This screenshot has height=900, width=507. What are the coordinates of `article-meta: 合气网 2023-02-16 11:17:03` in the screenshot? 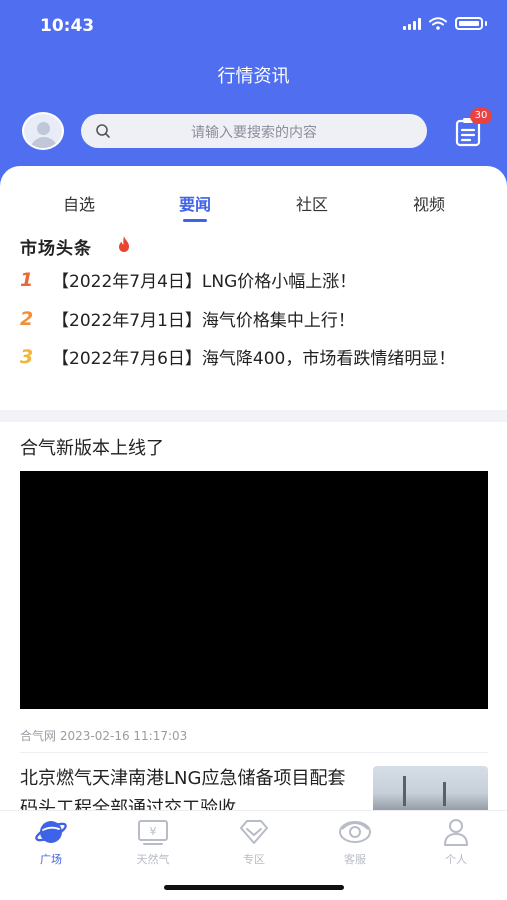 It's located at (103, 735).